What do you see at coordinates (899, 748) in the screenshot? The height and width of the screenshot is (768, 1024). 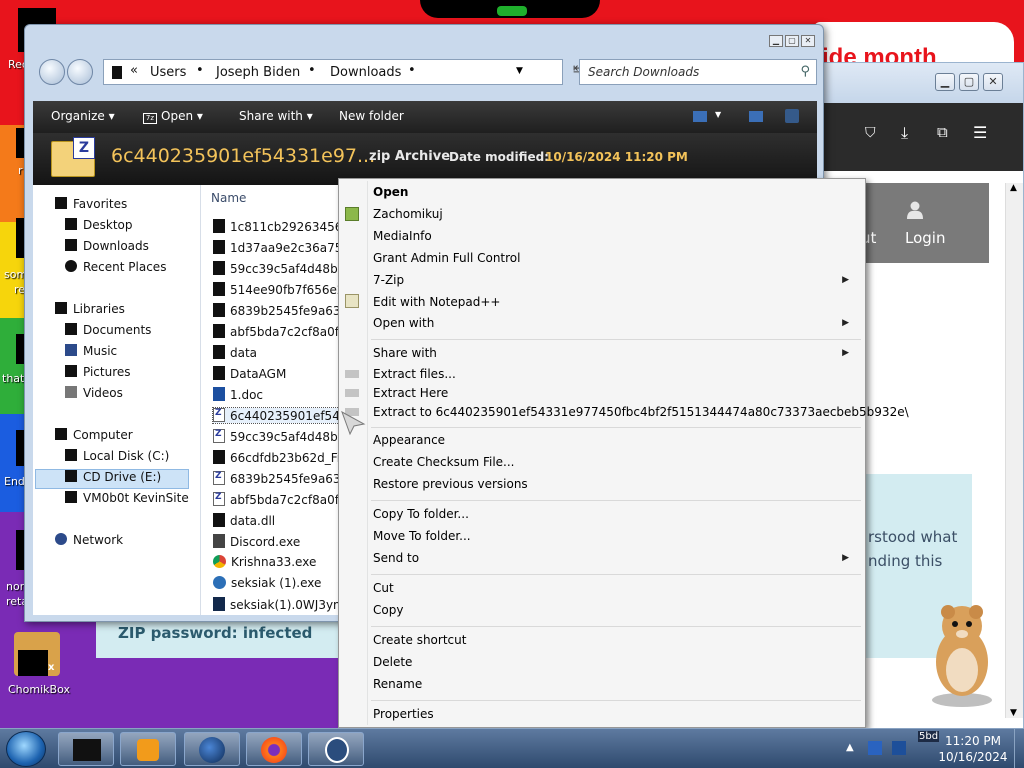 I see `tray-network-icon` at bounding box center [899, 748].